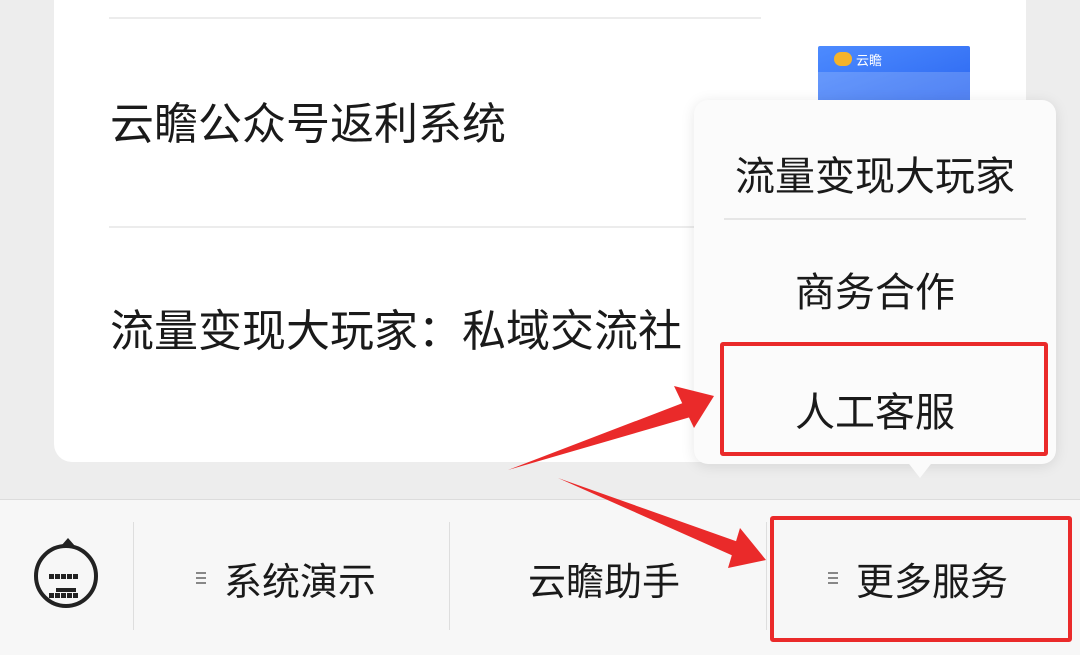 Image resolution: width=1080 pixels, height=655 pixels. Describe the element at coordinates (637, 477) in the screenshot. I see `annotation-arrows` at that location.